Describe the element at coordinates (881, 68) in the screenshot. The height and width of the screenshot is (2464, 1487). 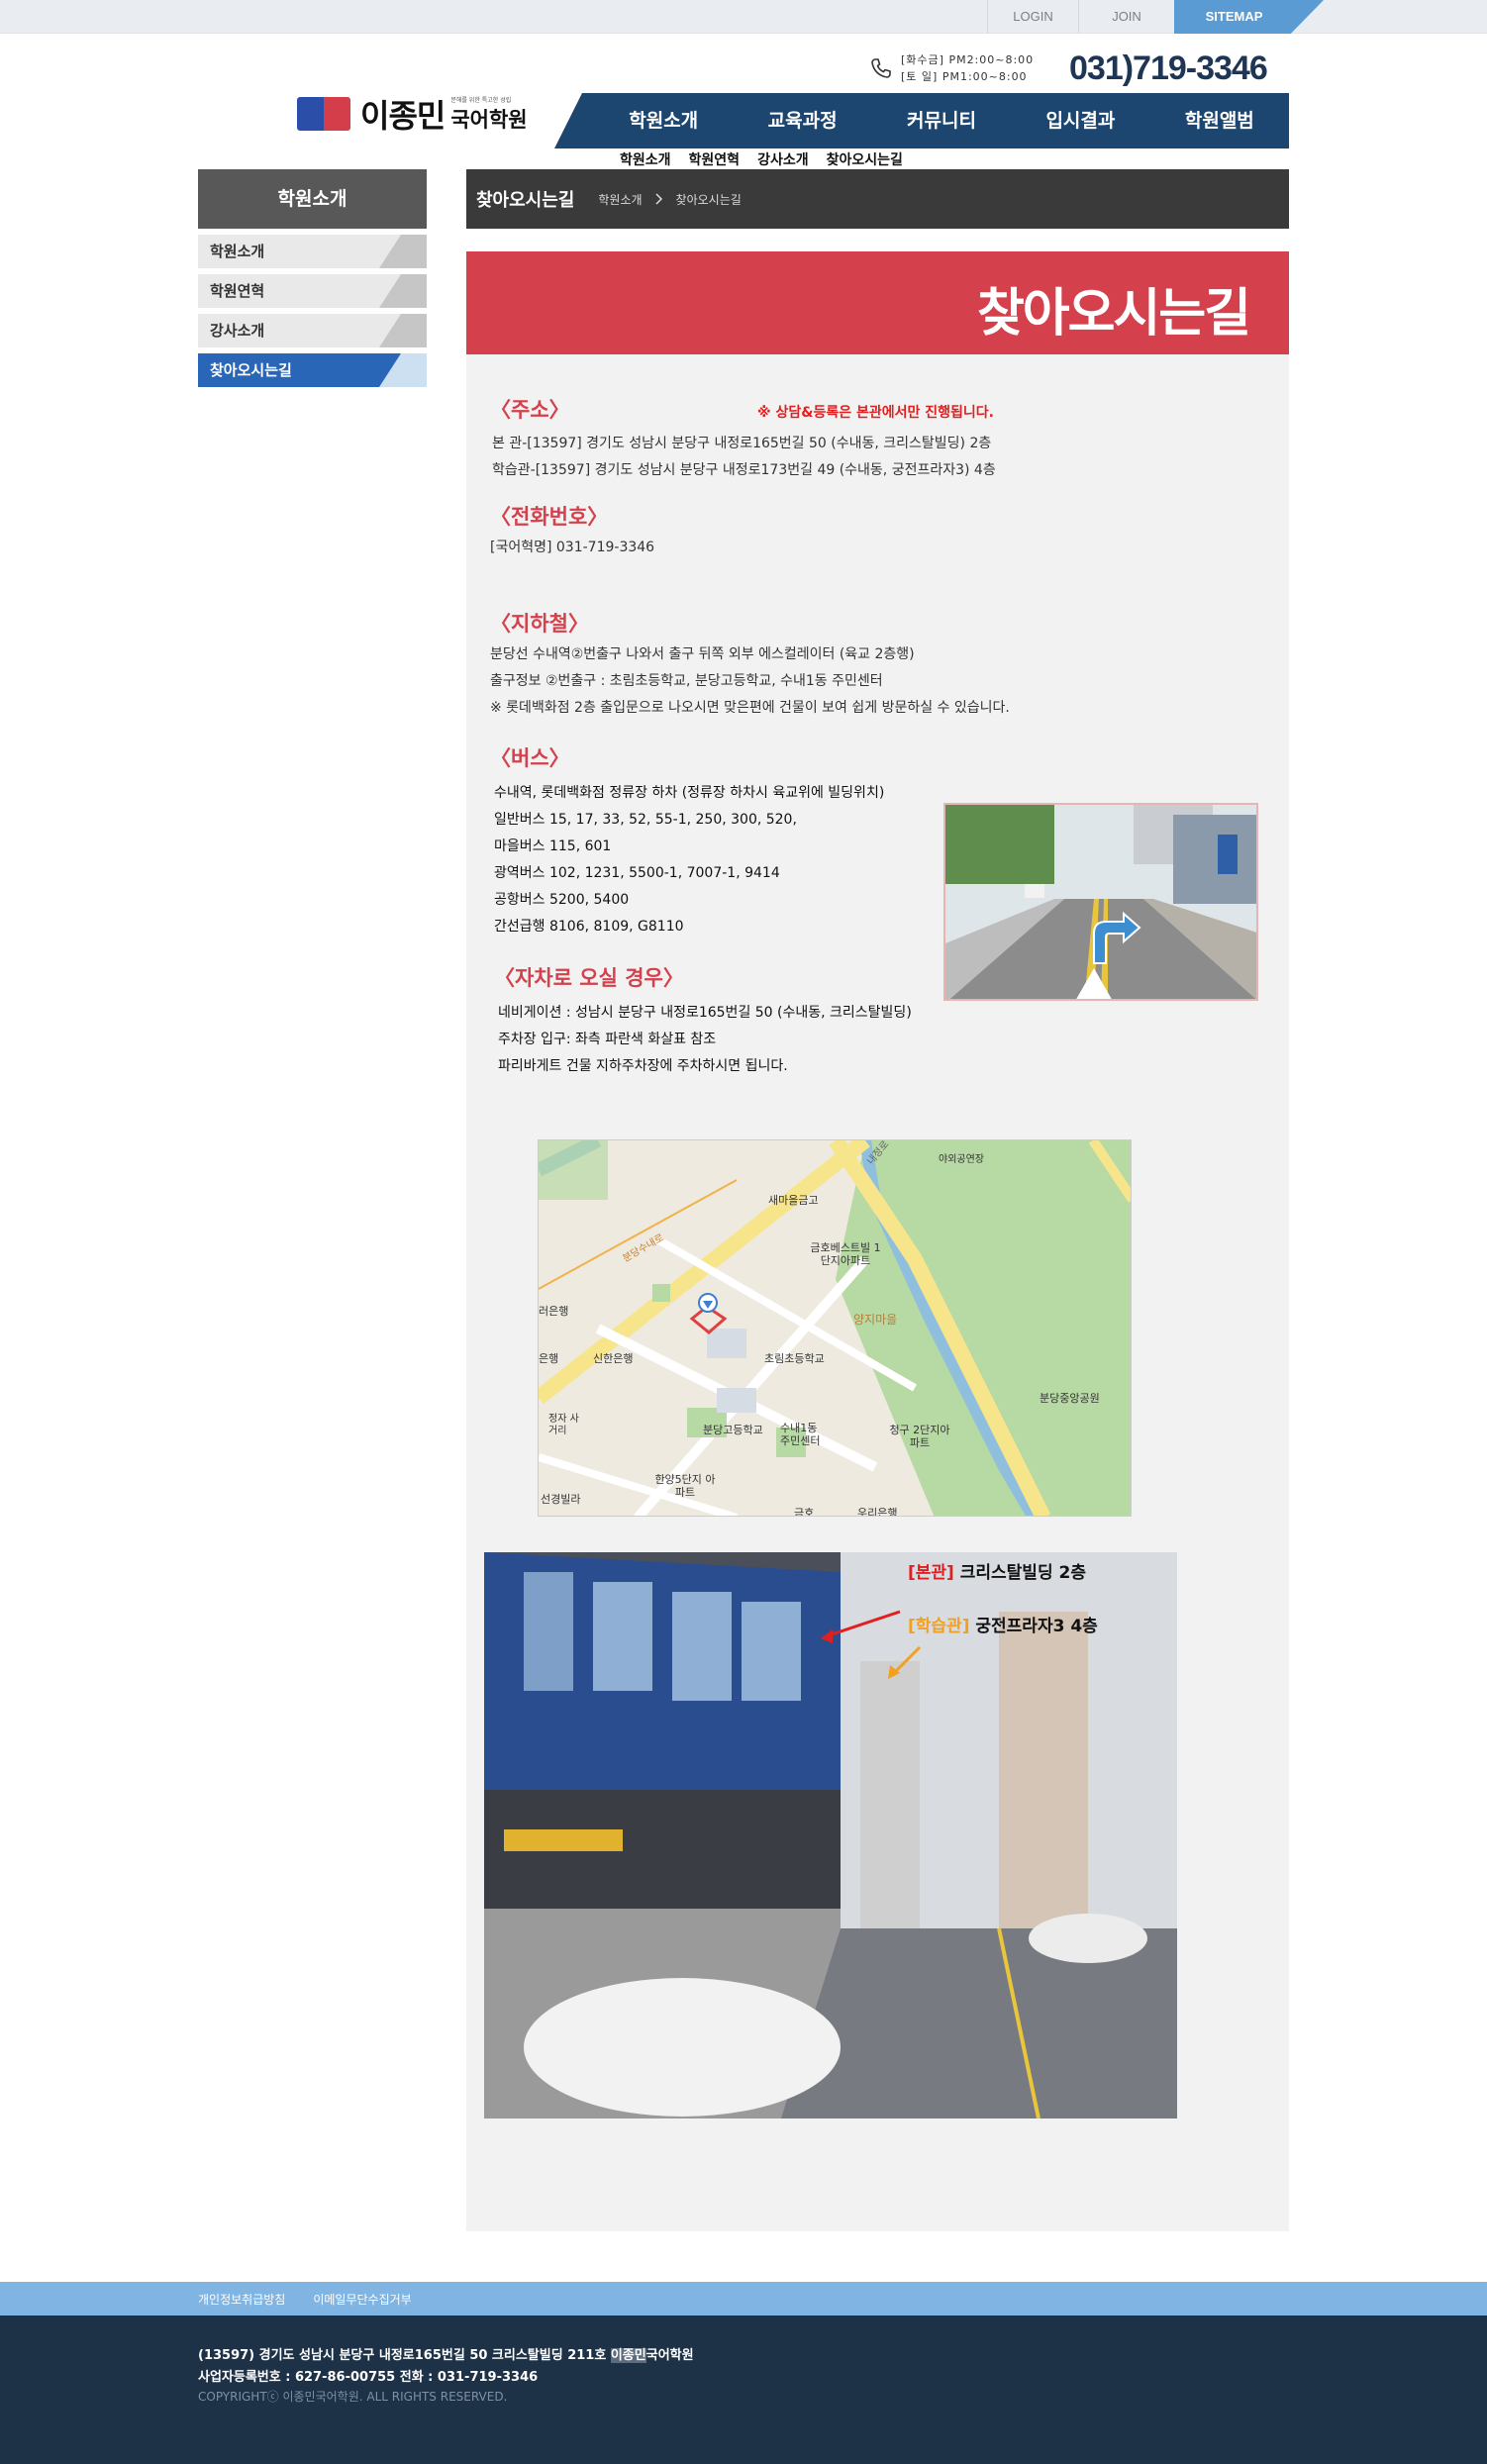
I see `phone-icon` at that location.